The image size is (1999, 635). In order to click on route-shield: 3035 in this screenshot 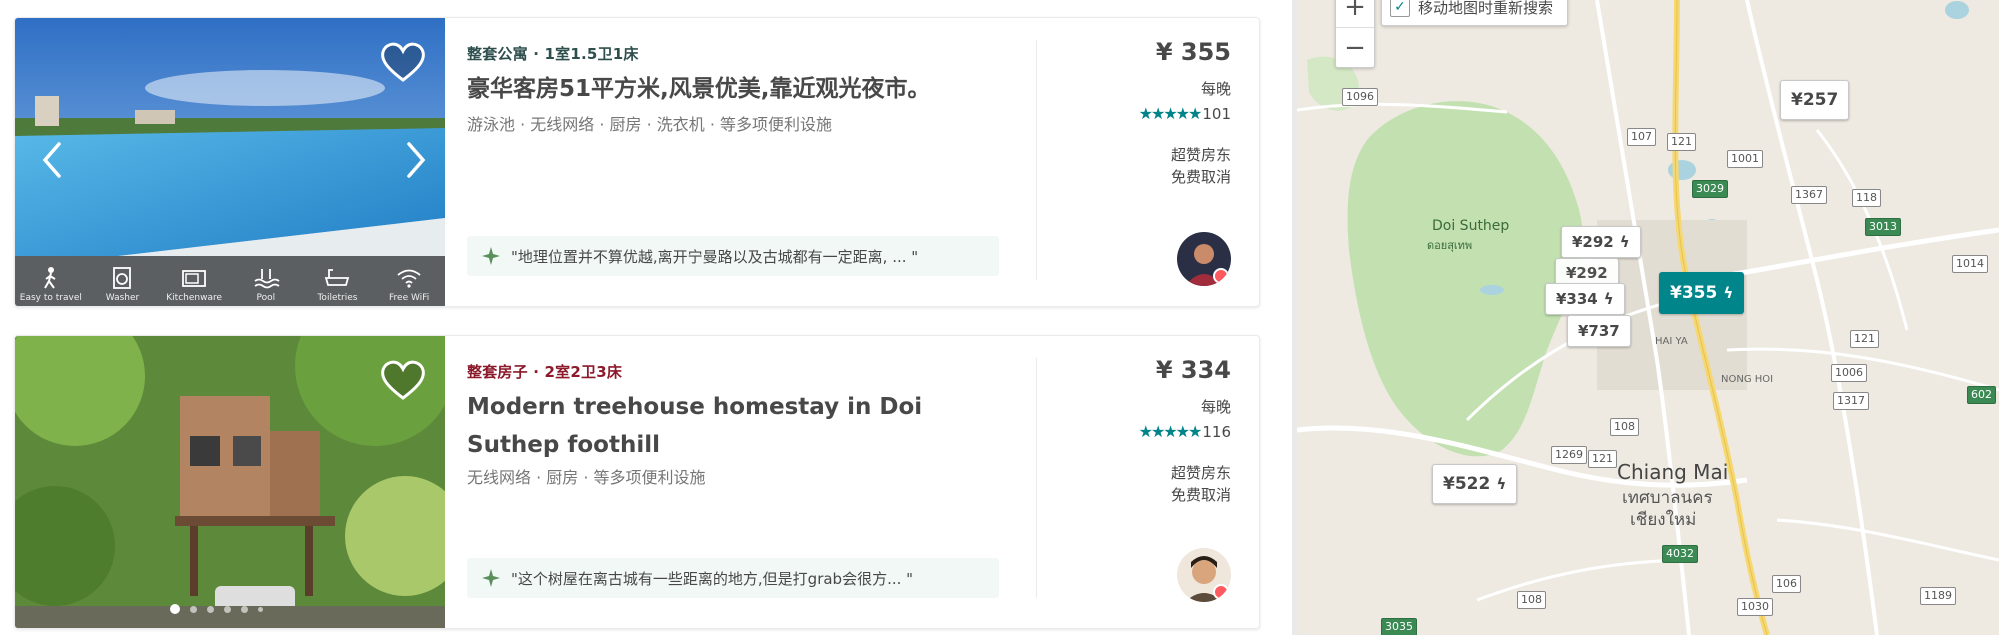, I will do `click(1399, 626)`.